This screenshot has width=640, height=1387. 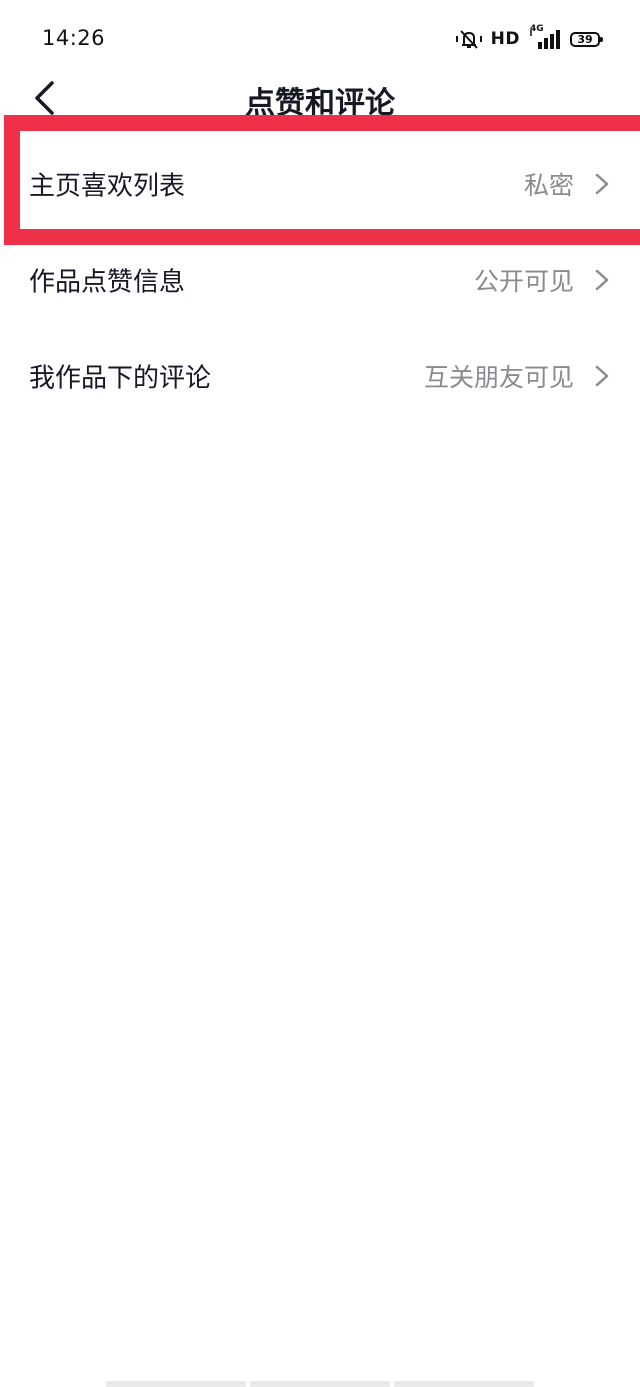 I want to click on status-time: 14:26, so click(x=74, y=38).